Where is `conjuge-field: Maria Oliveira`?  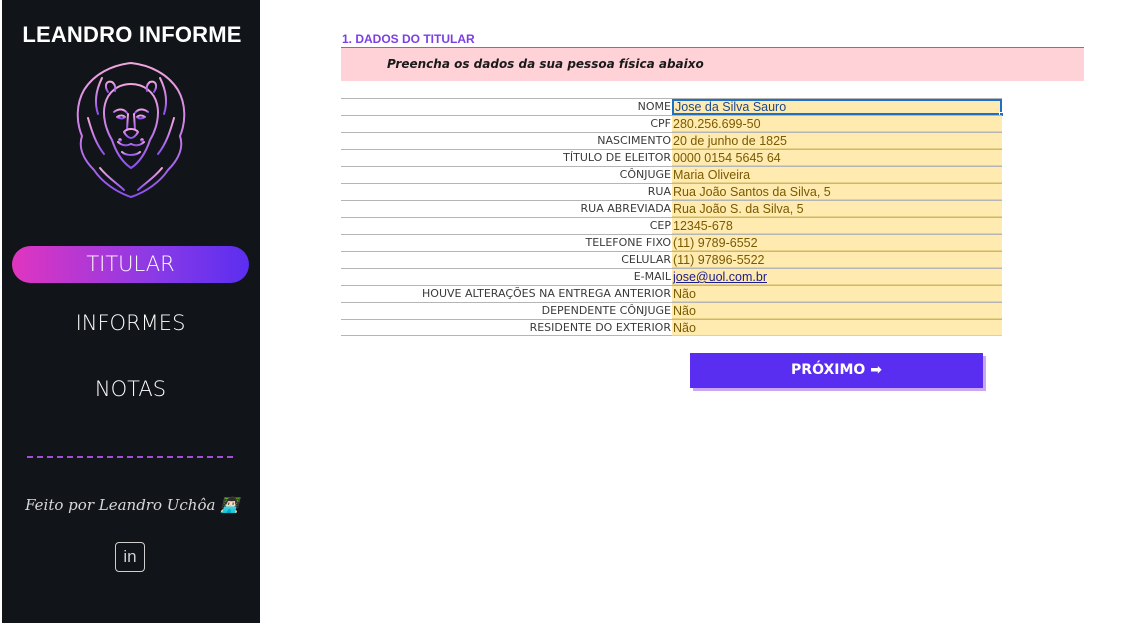 conjuge-field: Maria Oliveira is located at coordinates (837, 175).